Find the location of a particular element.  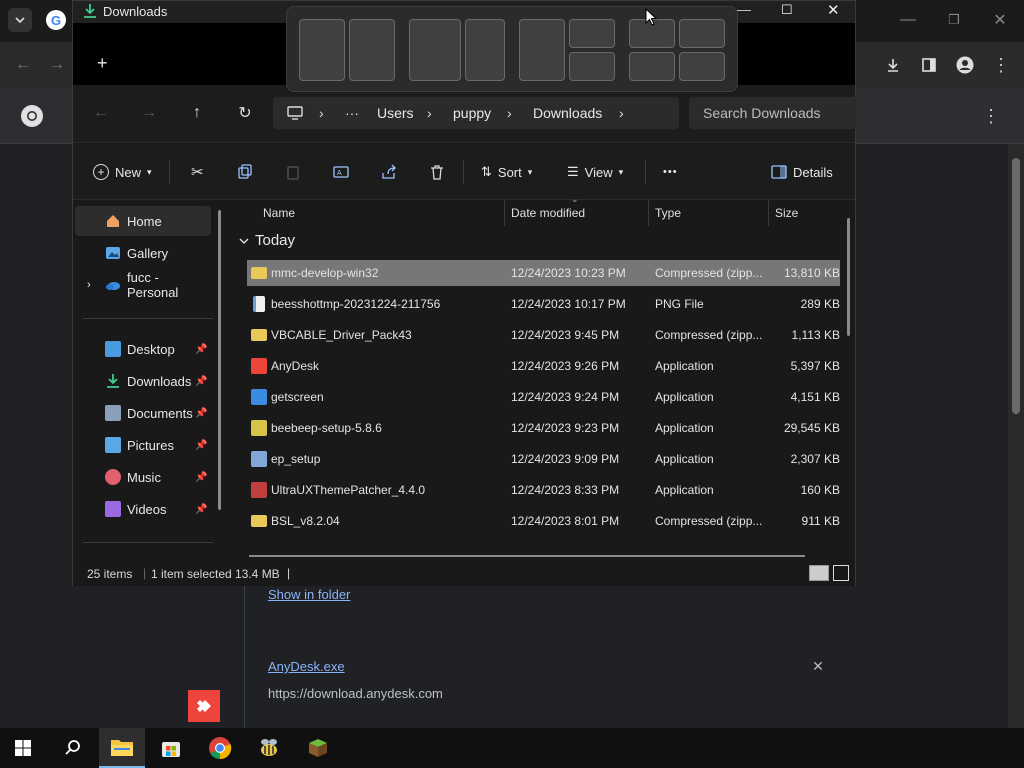

horizontal-scrollbar is located at coordinates (527, 556).